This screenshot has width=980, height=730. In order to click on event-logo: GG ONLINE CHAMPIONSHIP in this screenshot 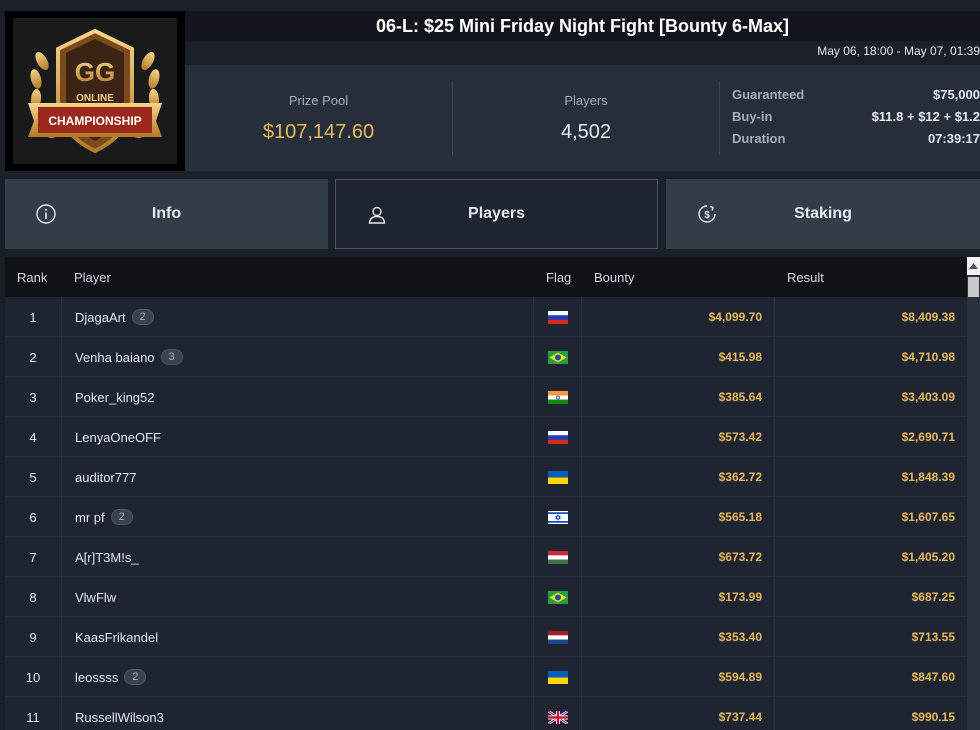, I will do `click(95, 91)`.